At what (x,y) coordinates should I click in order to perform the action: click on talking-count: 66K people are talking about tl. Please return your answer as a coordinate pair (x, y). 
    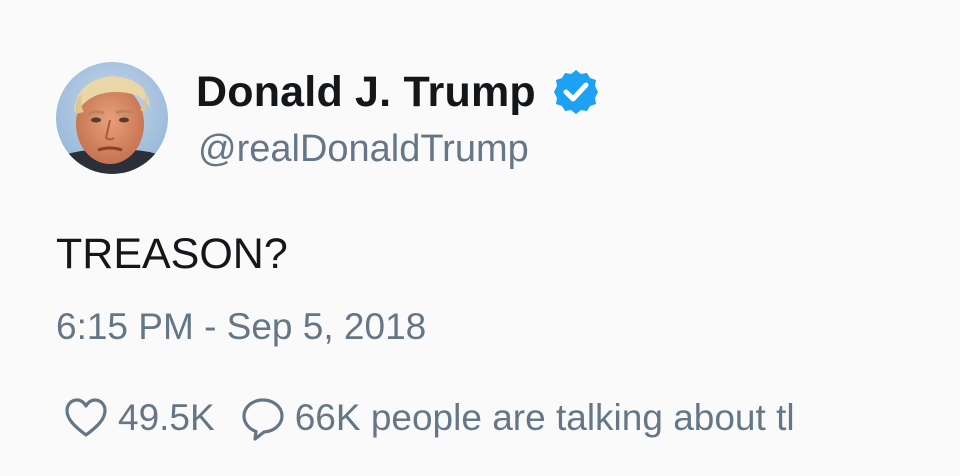
    Looking at the image, I should click on (545, 418).